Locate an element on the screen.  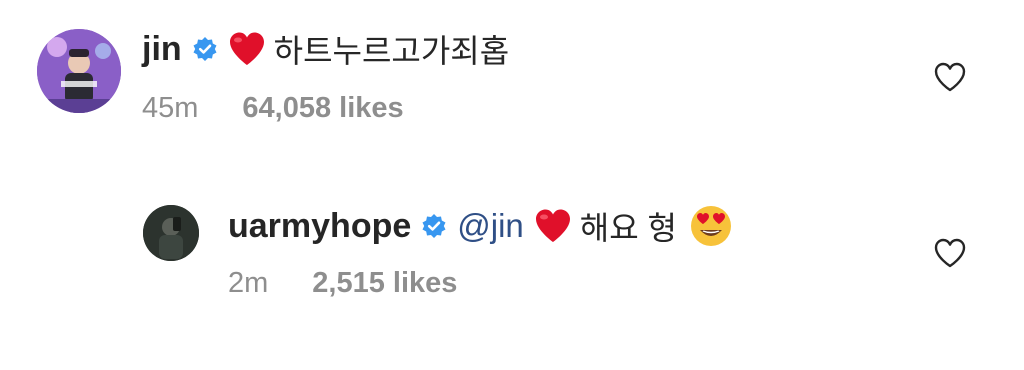
heart-eyes-emoji is located at coordinates (711, 226).